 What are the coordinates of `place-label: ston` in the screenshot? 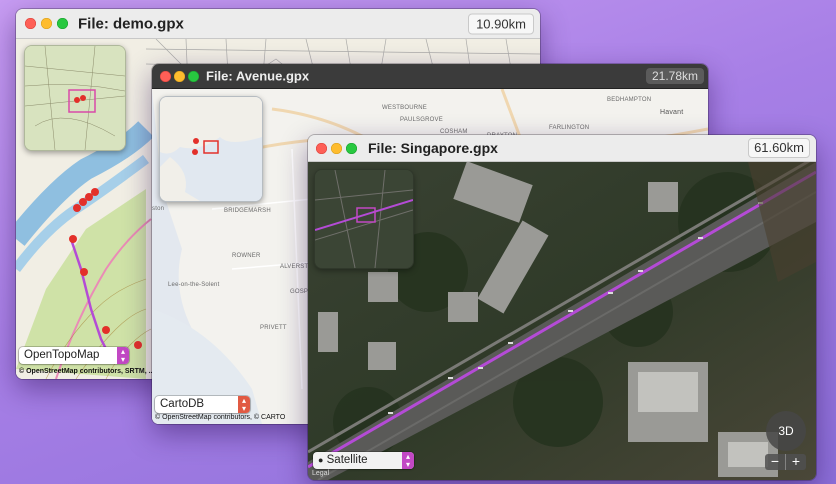 It's located at (158, 209).